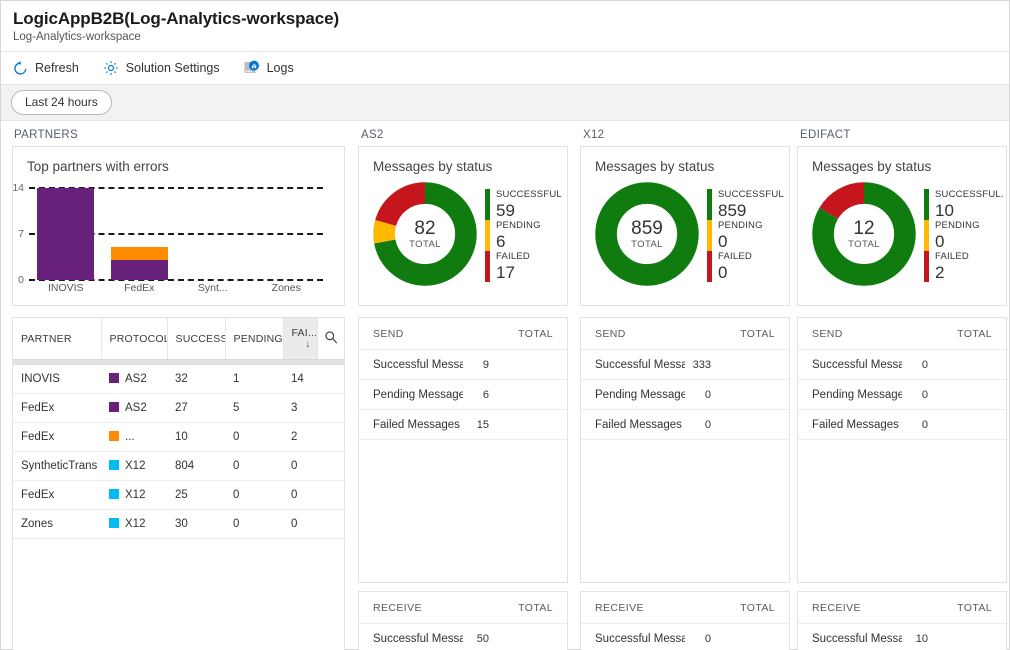  What do you see at coordinates (902, 334) in the screenshot?
I see `list-header: SEND TOTAL` at bounding box center [902, 334].